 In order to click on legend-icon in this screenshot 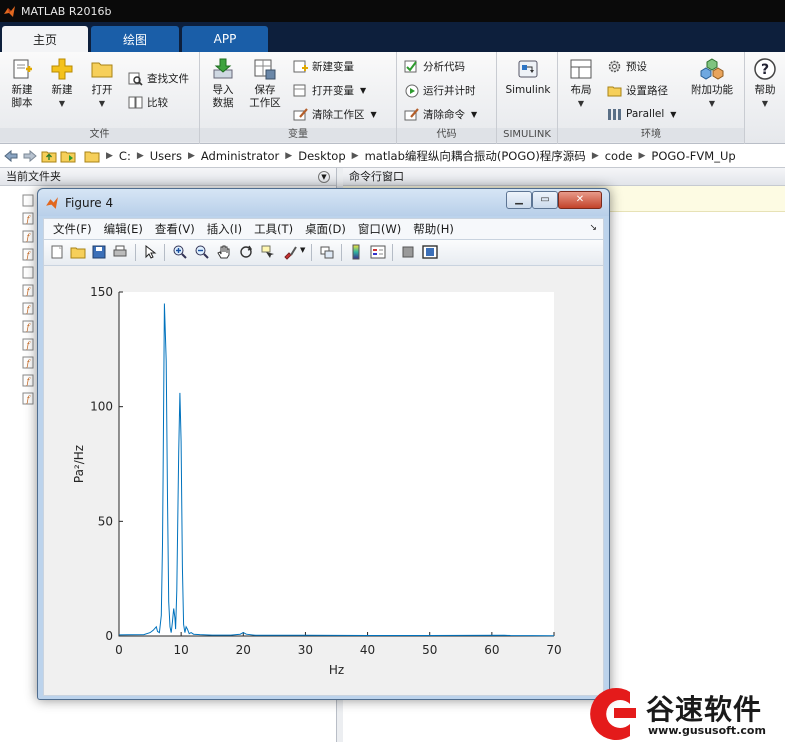, I will do `click(378, 252)`.